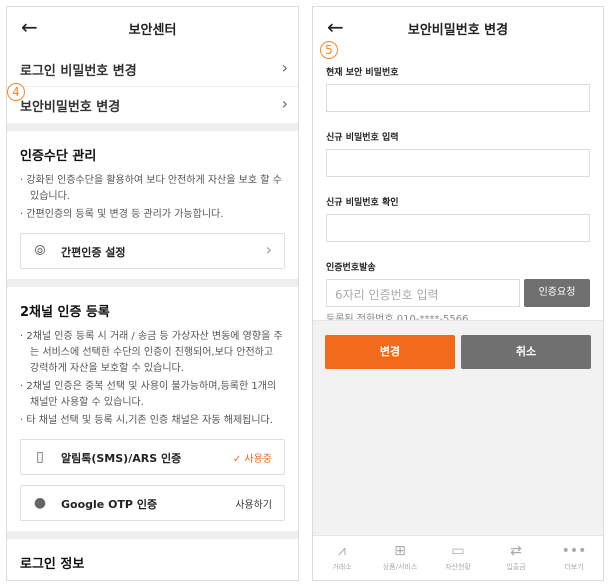 The height and width of the screenshot is (587, 611). I want to click on phone-message-icon: ▯, so click(40, 457).